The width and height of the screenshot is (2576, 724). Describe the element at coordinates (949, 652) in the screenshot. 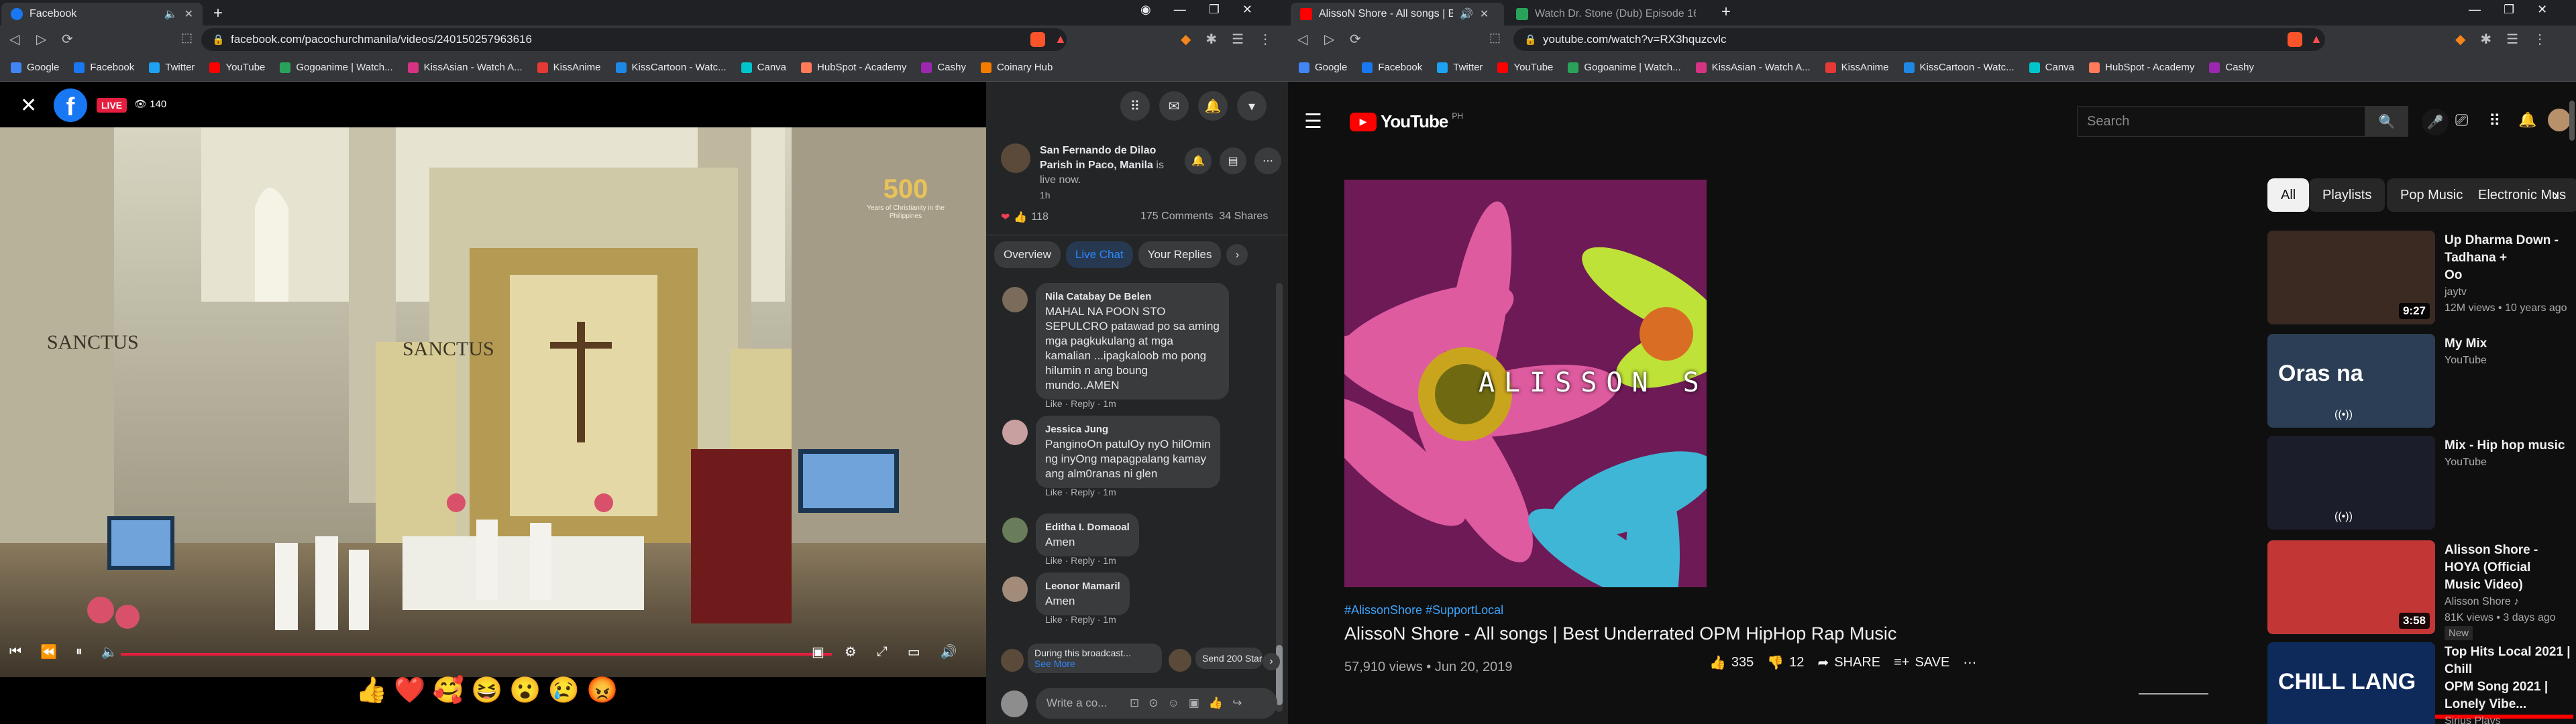

I see `volume-right-icon: 🔊` at that location.